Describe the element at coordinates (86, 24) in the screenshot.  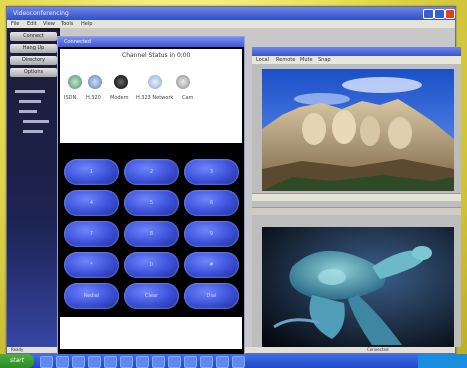
I see `menu-help: Help` at that location.